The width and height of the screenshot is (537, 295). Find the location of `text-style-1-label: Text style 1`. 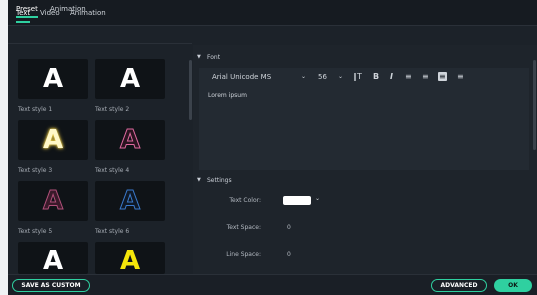

text-style-1-label: Text style 1 is located at coordinates (35, 109).